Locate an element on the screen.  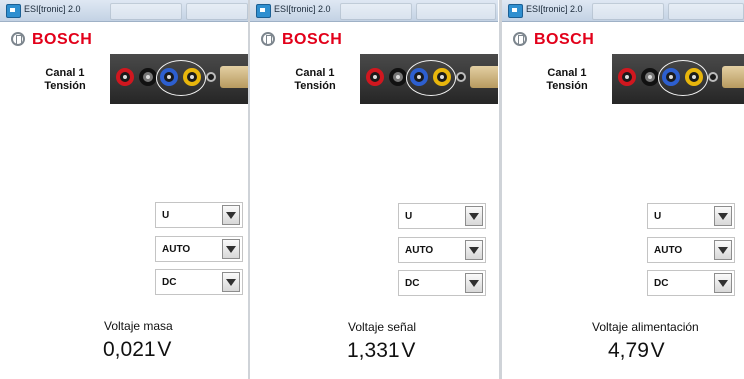
measurement-readout: 0,021 V is located at coordinates (137, 350).